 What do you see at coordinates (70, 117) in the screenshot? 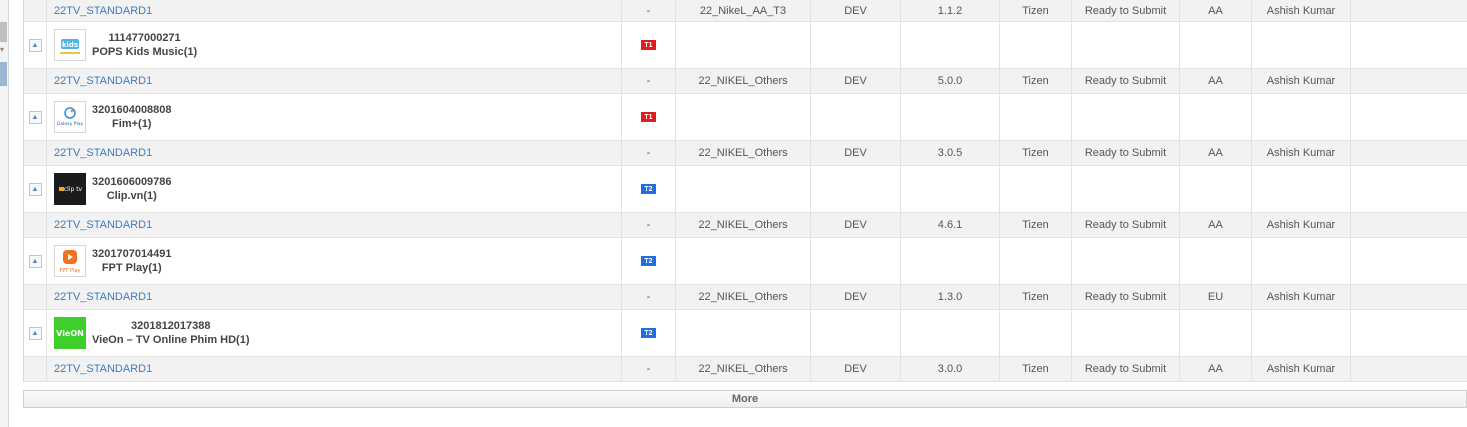
I see `galaxy-play-icon: Galaxy Play` at bounding box center [70, 117].